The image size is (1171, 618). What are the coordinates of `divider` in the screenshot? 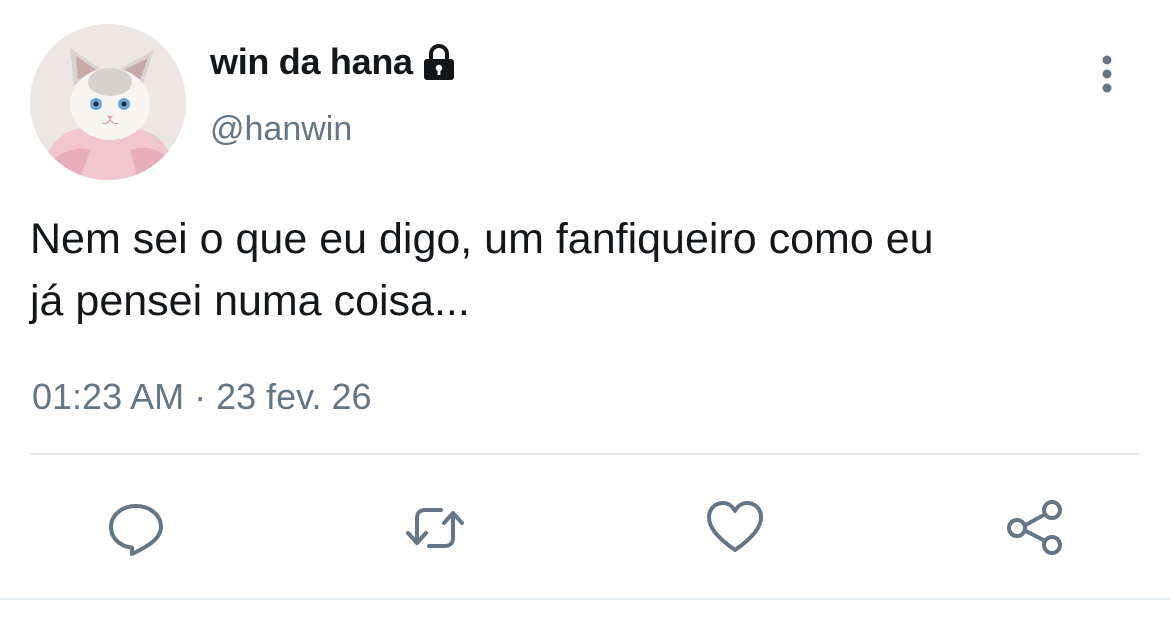 It's located at (585, 454).